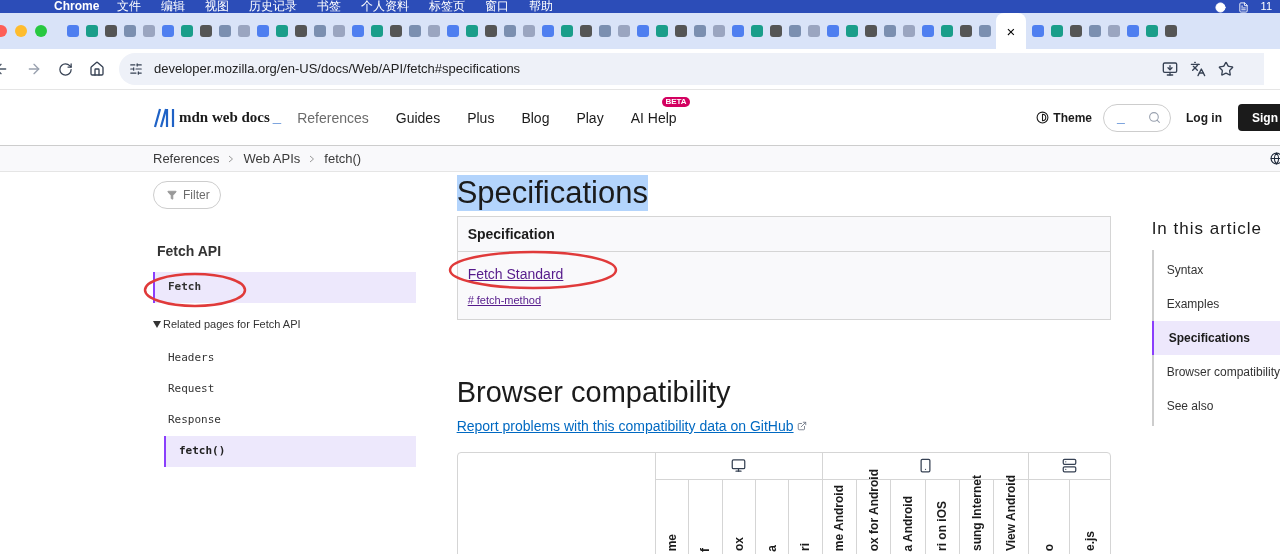  Describe the element at coordinates (738, 544) in the screenshot. I see `browser-column-header: ox` at that location.